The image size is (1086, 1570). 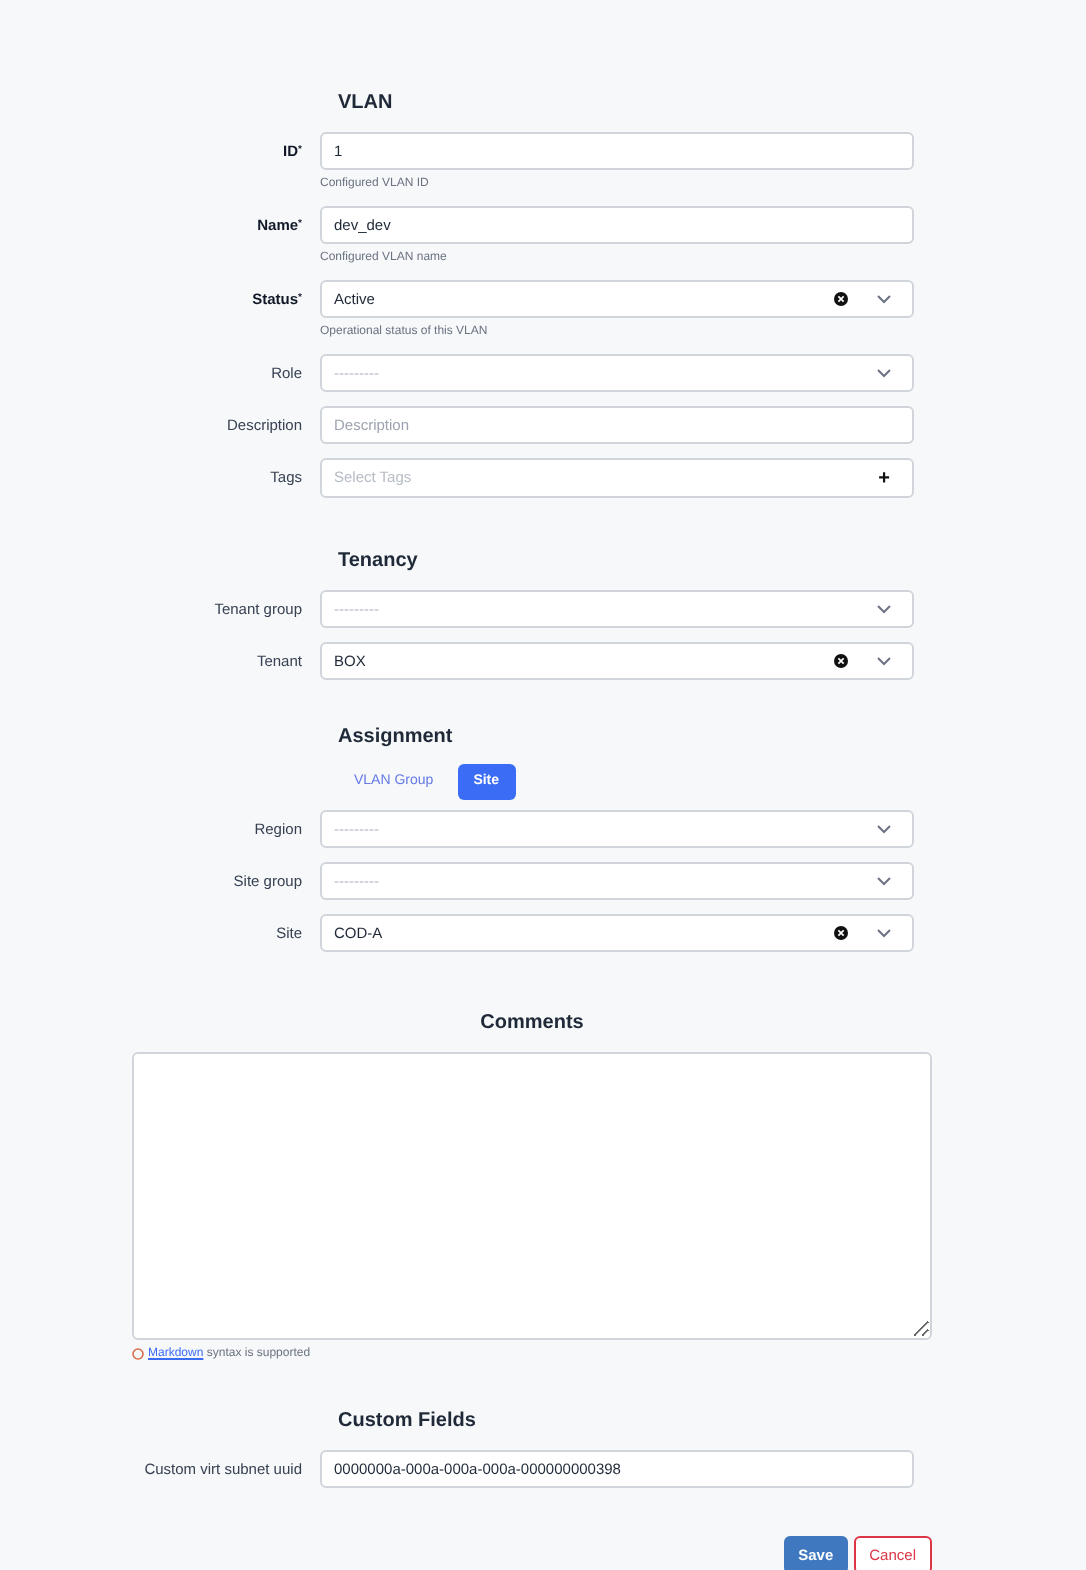 I want to click on section-heading: Tenancy, so click(x=379, y=562).